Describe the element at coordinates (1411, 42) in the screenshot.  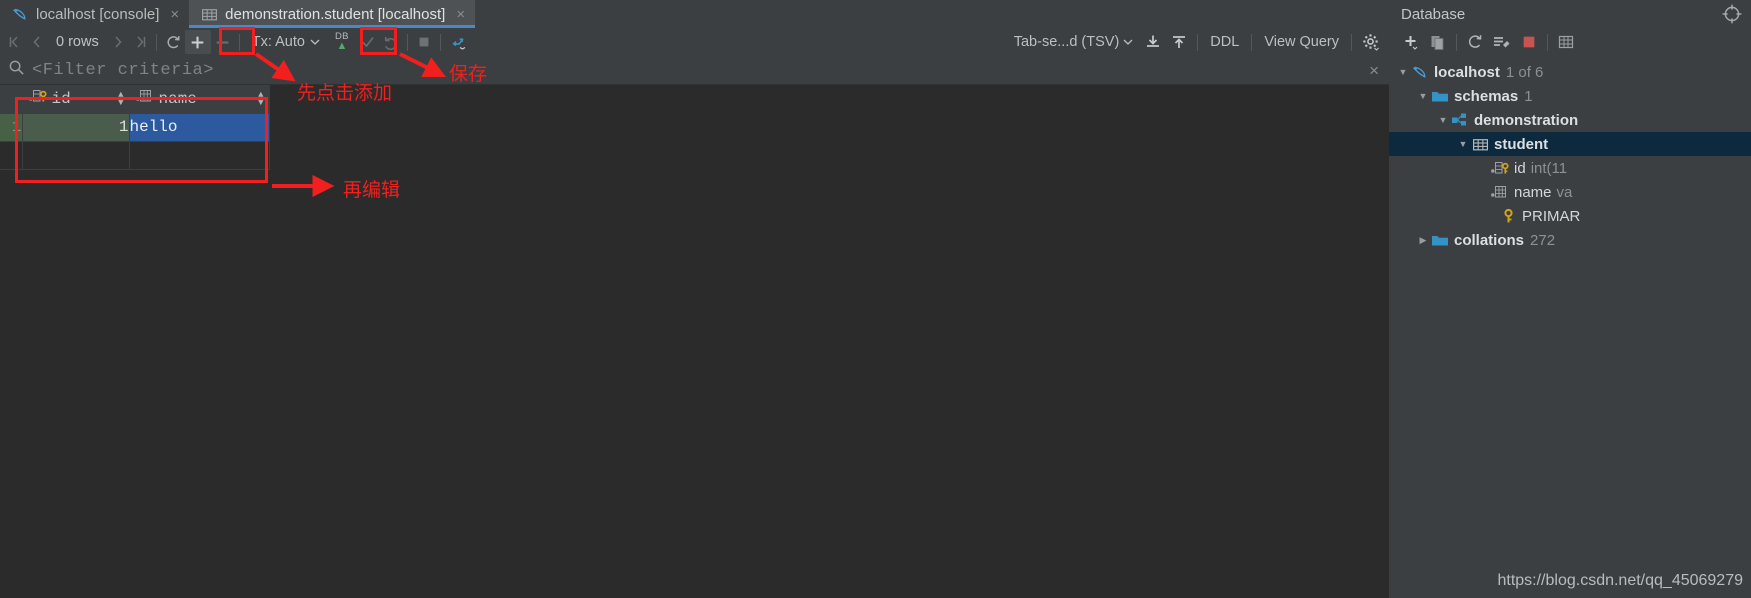
I see `new-datasource-button` at that location.